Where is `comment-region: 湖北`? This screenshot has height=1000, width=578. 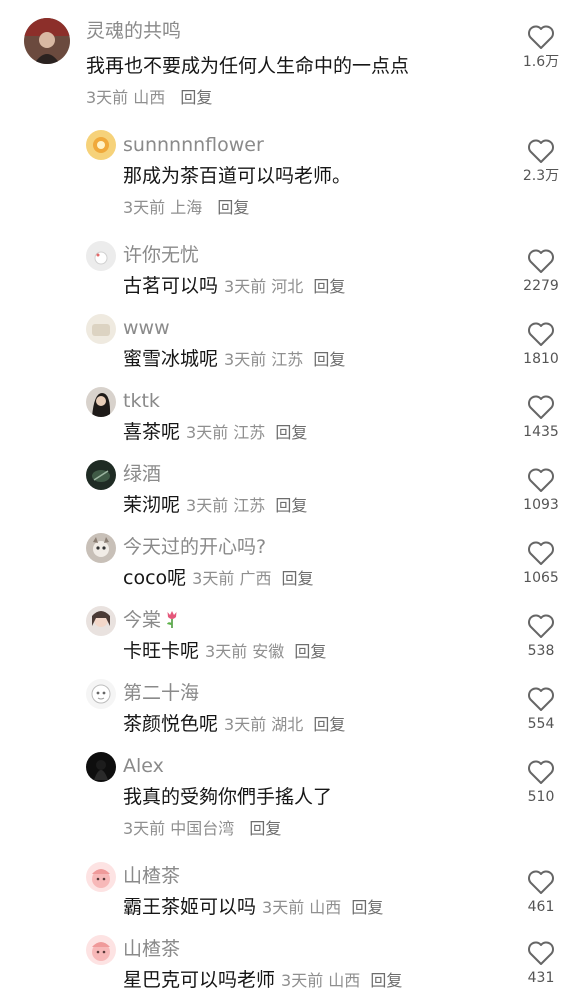
comment-region: 湖北 is located at coordinates (287, 724).